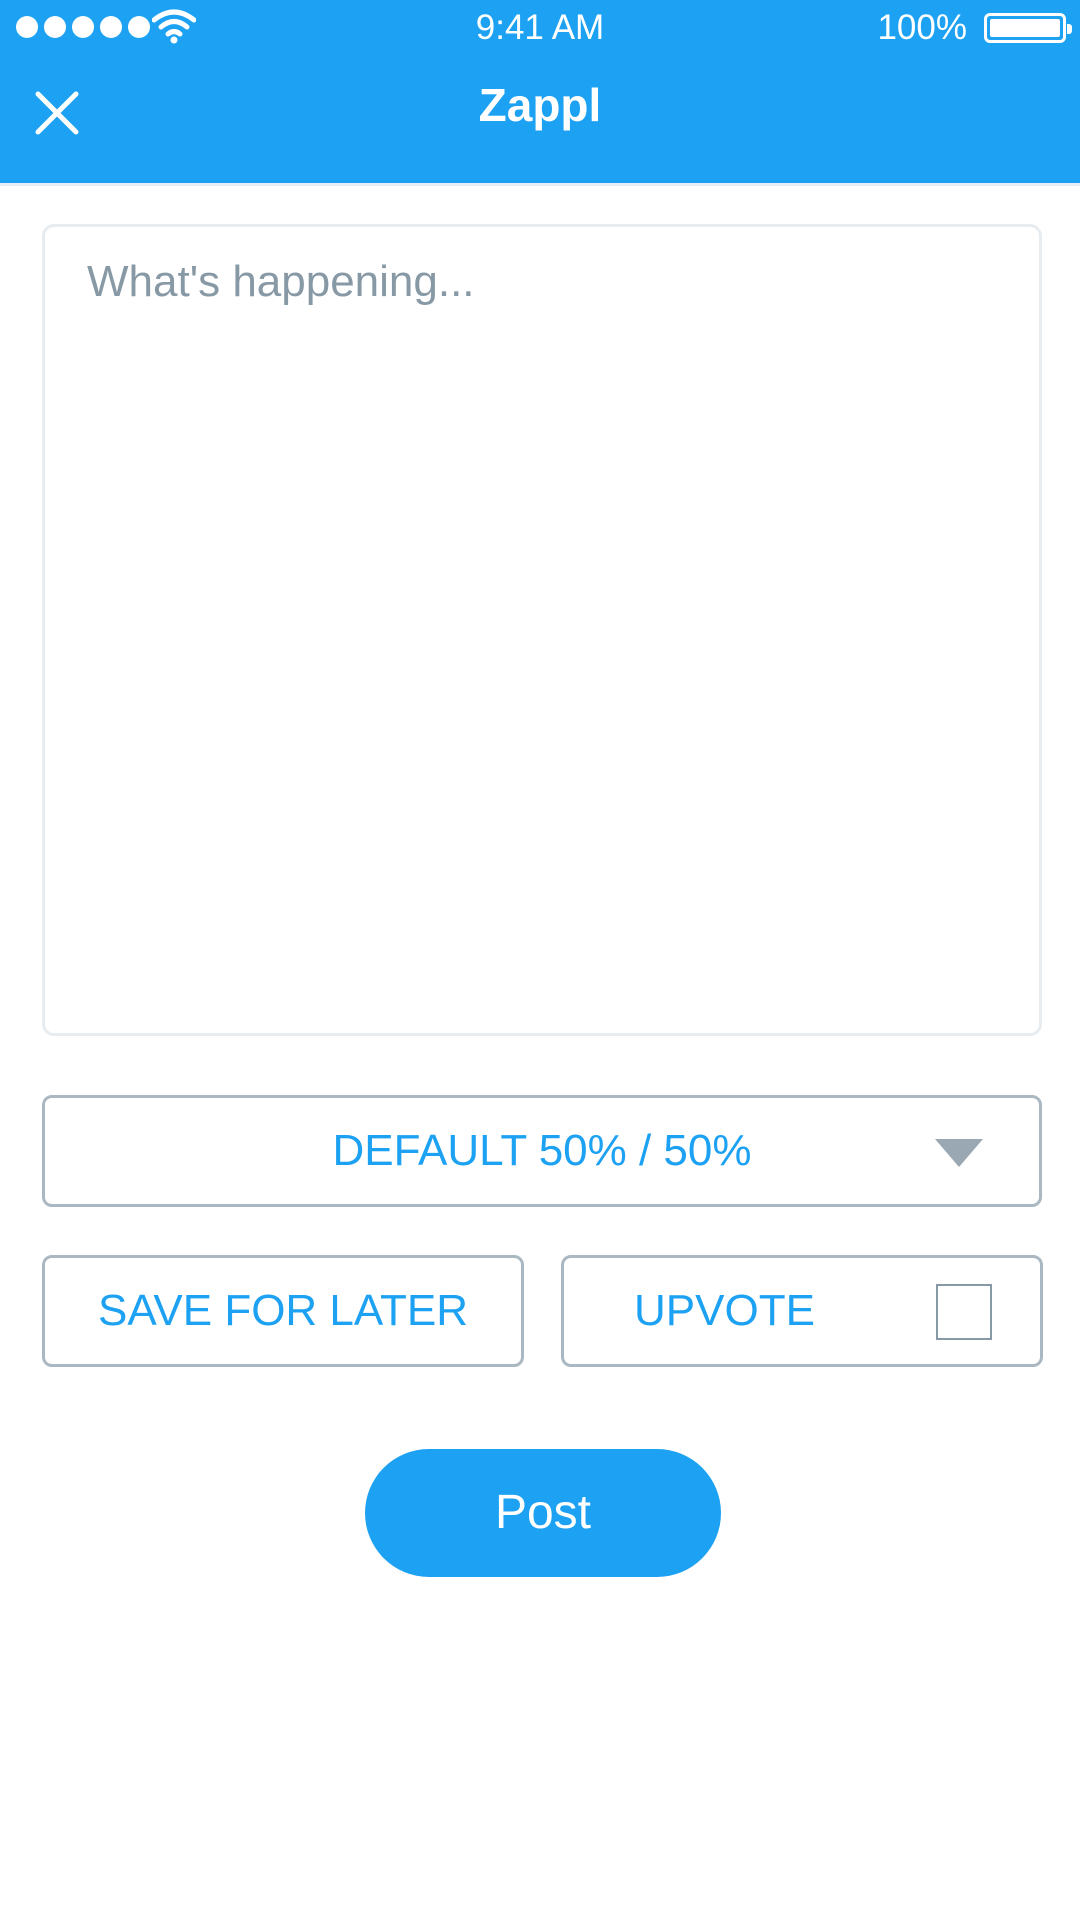  I want to click on split-dropdown-value: DEFAULT 50% / 50%, so click(542, 1150).